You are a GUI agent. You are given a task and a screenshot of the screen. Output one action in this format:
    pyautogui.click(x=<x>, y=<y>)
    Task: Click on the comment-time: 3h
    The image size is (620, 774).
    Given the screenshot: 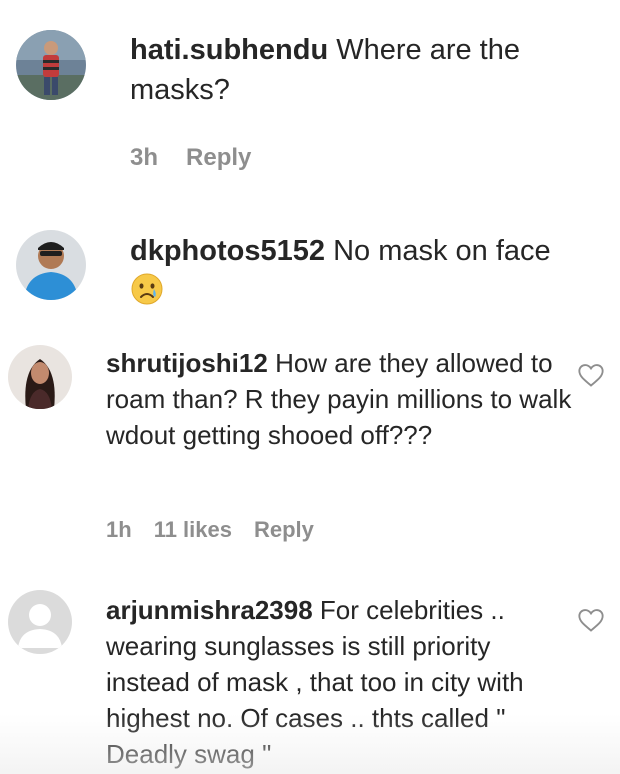 What is the action you would take?
    pyautogui.click(x=144, y=157)
    